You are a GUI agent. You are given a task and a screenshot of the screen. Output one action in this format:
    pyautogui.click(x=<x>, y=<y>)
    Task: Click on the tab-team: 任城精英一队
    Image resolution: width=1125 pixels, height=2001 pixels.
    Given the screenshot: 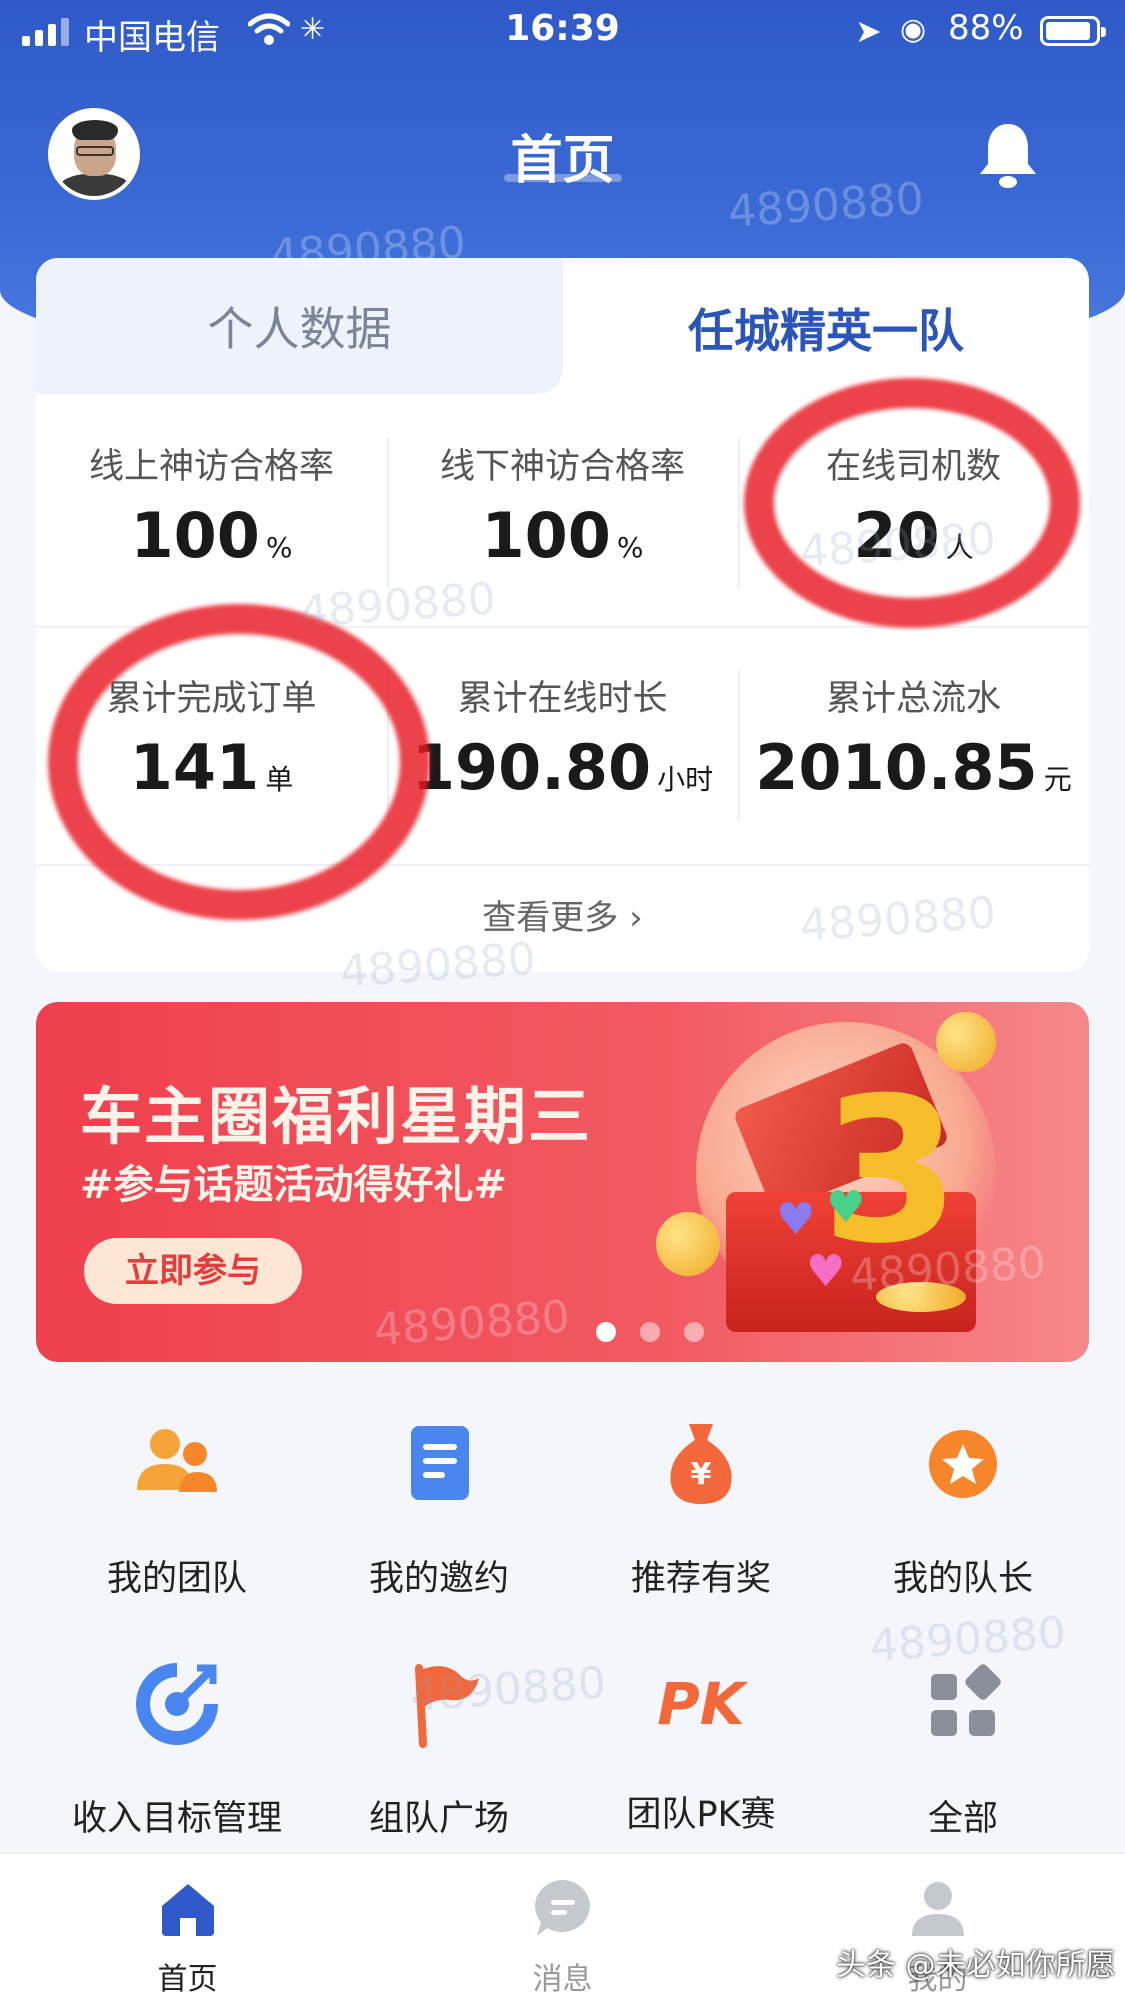 What is the action you would take?
    pyautogui.click(x=826, y=328)
    